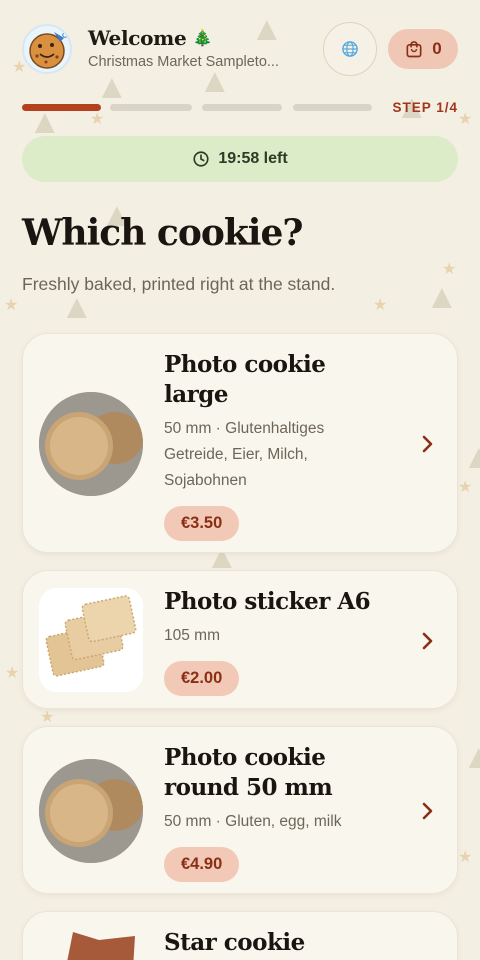 The width and height of the screenshot is (480, 960). I want to click on price-badge: €4.90, so click(202, 864).